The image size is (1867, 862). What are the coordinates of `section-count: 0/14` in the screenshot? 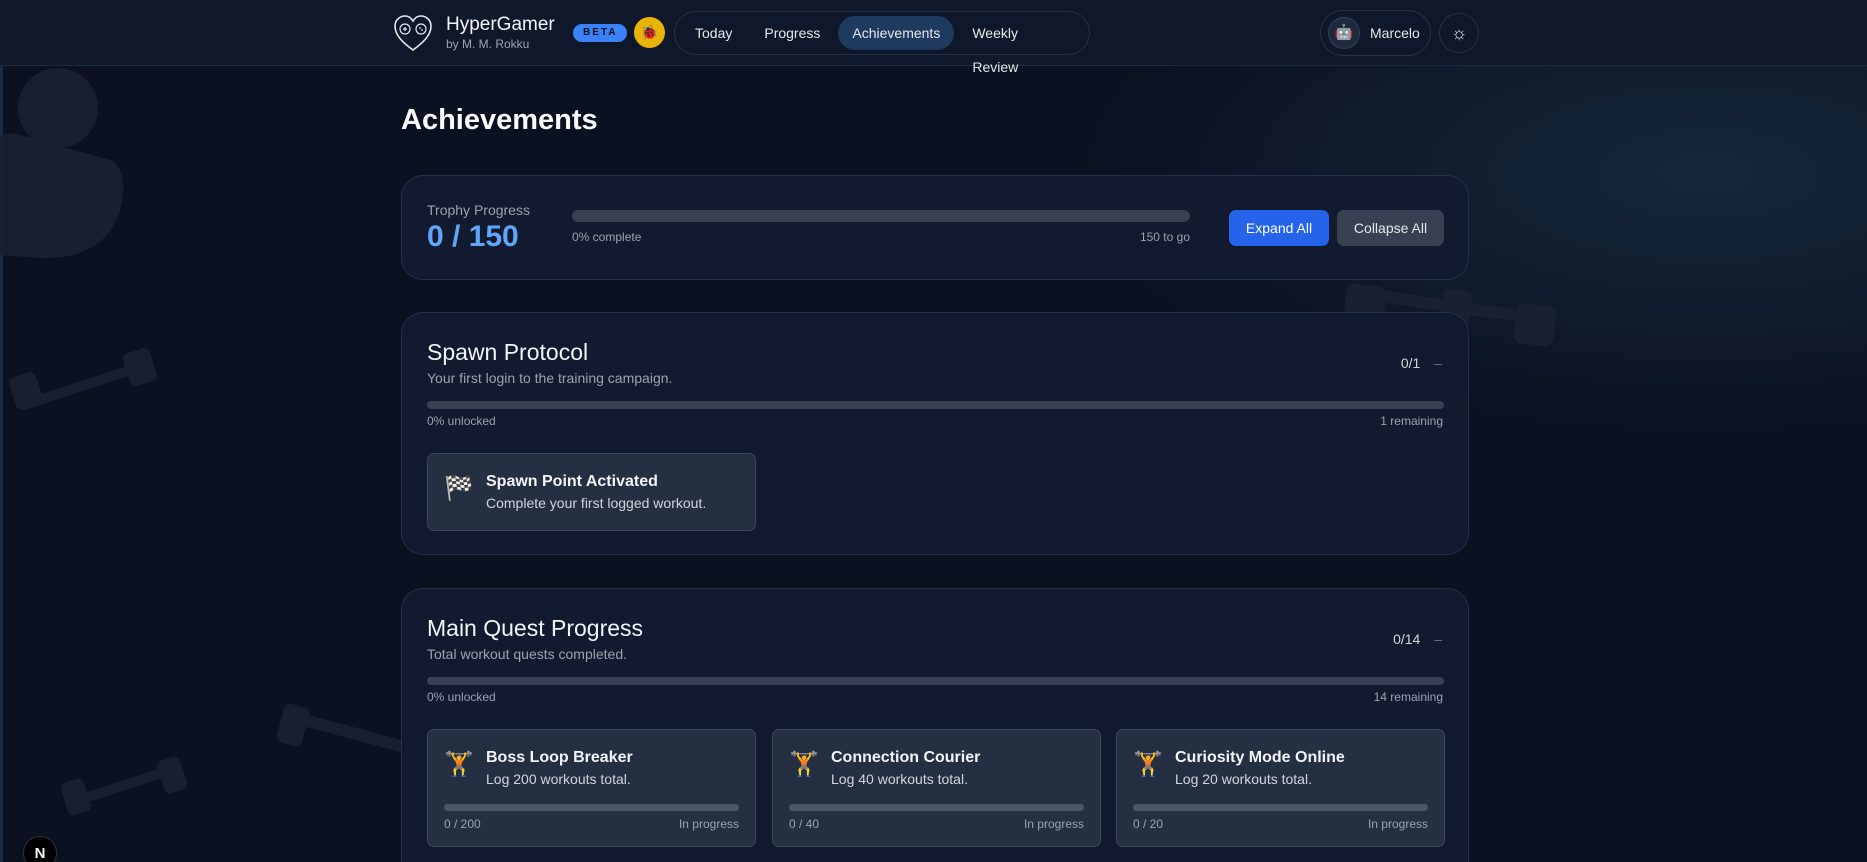 It's located at (1407, 639).